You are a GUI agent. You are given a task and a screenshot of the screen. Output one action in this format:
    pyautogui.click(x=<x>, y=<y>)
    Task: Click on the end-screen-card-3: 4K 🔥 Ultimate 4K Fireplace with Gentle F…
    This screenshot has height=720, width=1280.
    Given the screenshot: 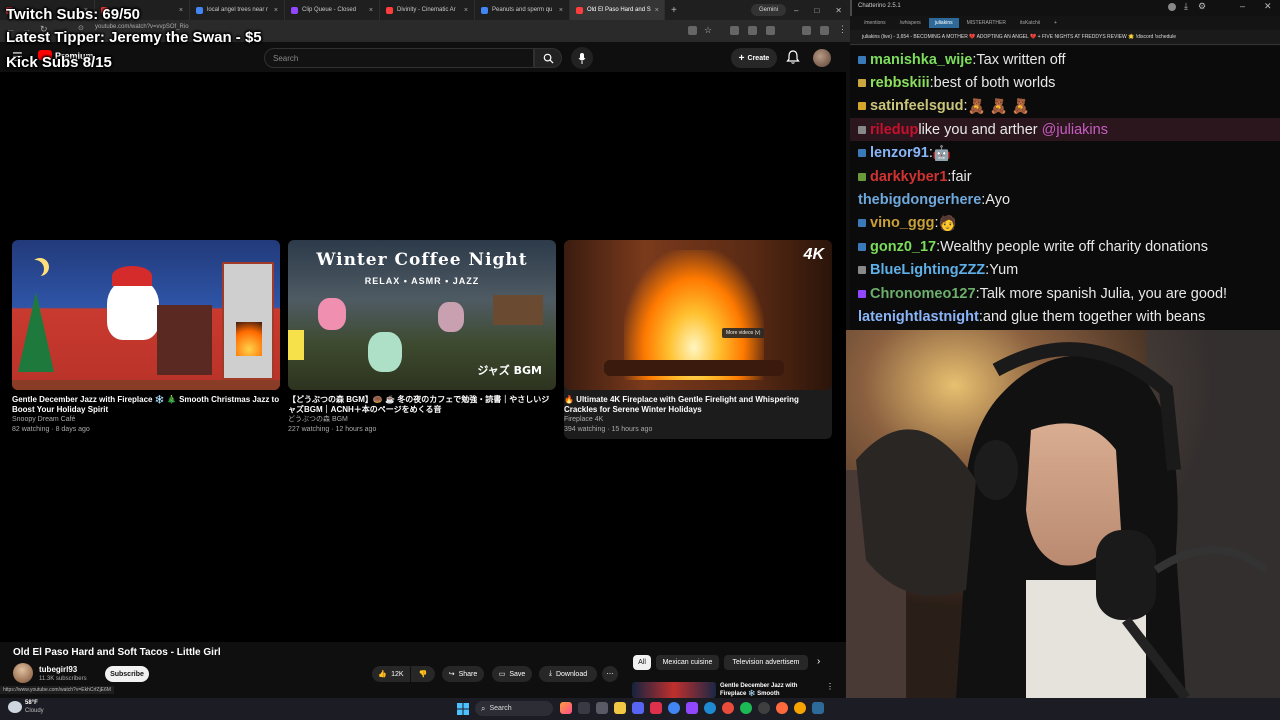 What is the action you would take?
    pyautogui.click(x=698, y=339)
    